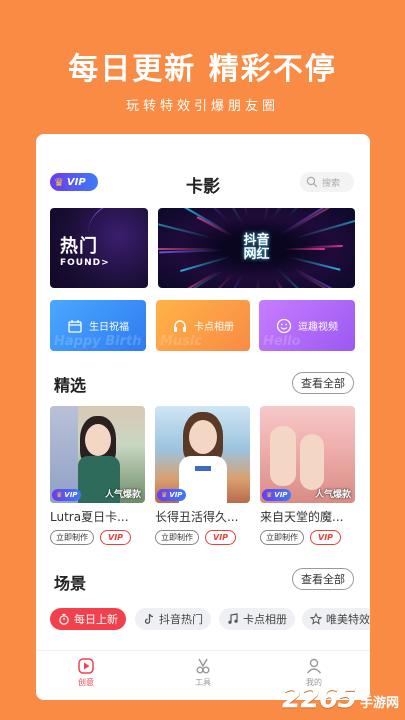 This screenshot has width=405, height=720. What do you see at coordinates (318, 327) in the screenshot?
I see `category-label: 逗趣视频` at bounding box center [318, 327].